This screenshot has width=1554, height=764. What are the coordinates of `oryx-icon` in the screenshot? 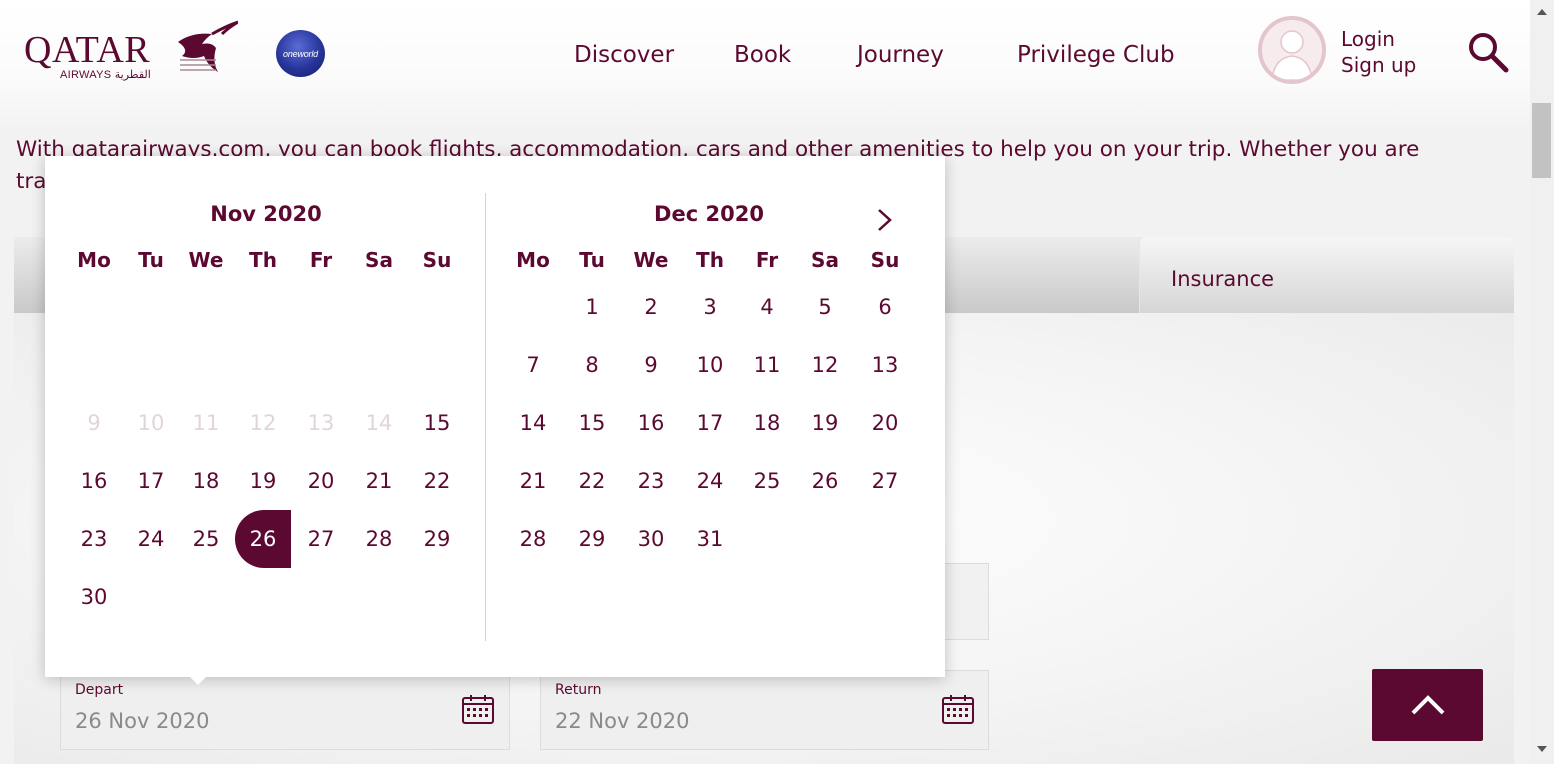 It's located at (208, 46).